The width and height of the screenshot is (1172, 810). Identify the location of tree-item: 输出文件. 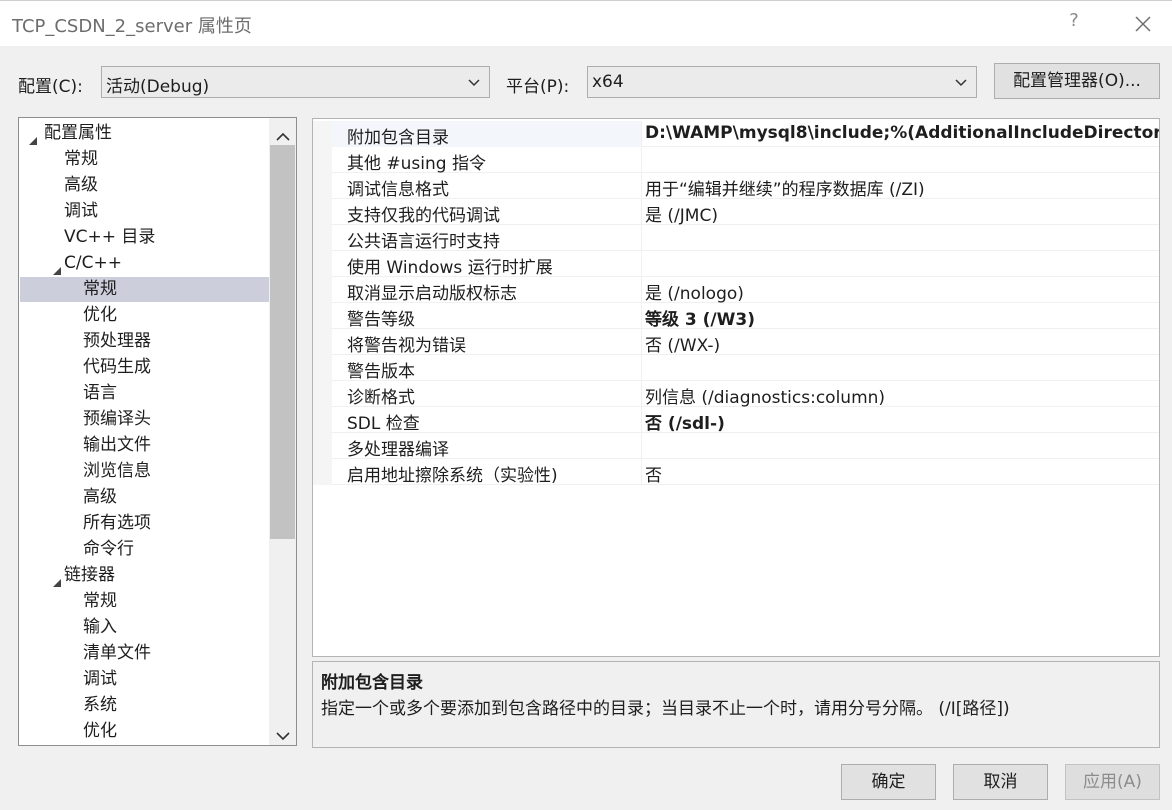
(144, 445).